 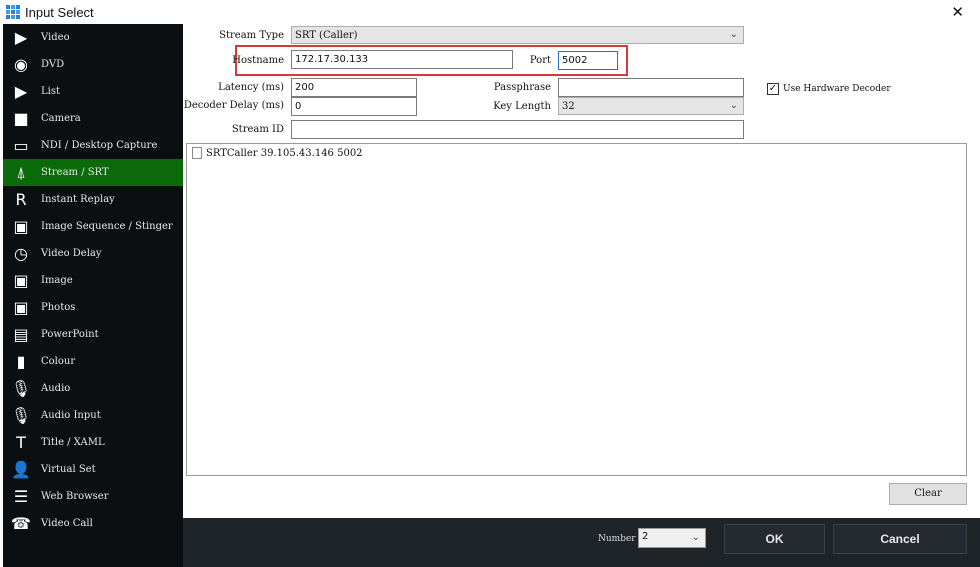 What do you see at coordinates (59, 12) in the screenshot?
I see `window-title: Input Select` at bounding box center [59, 12].